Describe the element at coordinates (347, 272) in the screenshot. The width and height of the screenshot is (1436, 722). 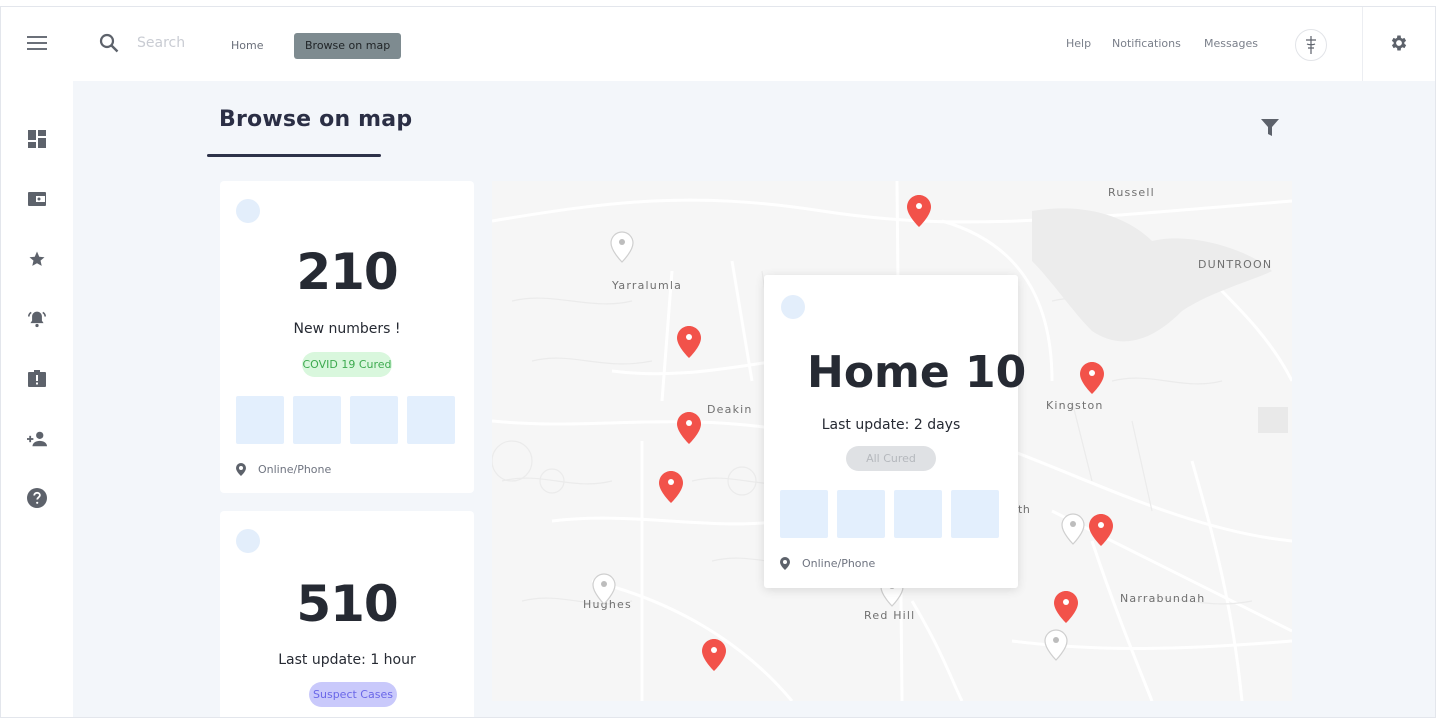
I see `card-number: 210` at that location.